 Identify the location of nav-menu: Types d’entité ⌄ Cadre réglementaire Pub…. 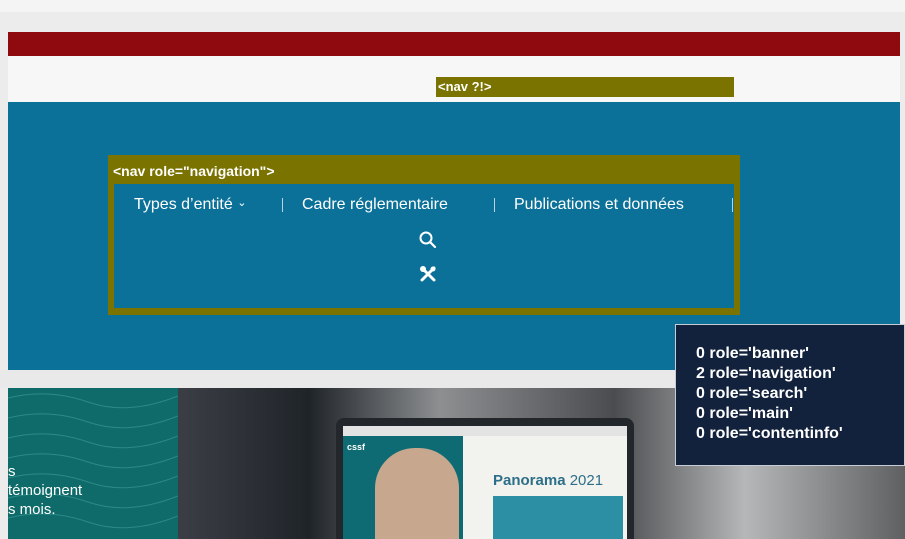
(424, 205).